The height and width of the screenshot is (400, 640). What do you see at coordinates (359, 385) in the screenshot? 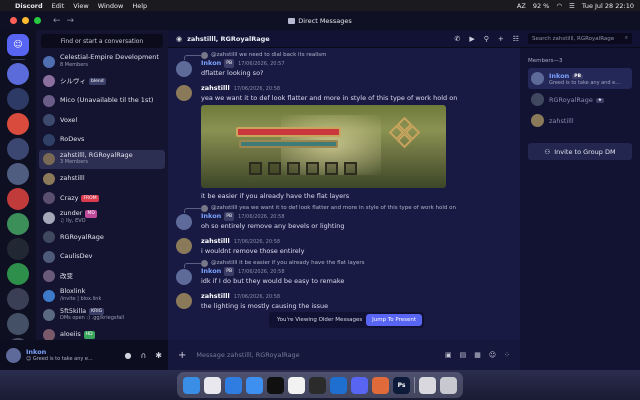
I see `discord-icon` at bounding box center [359, 385].